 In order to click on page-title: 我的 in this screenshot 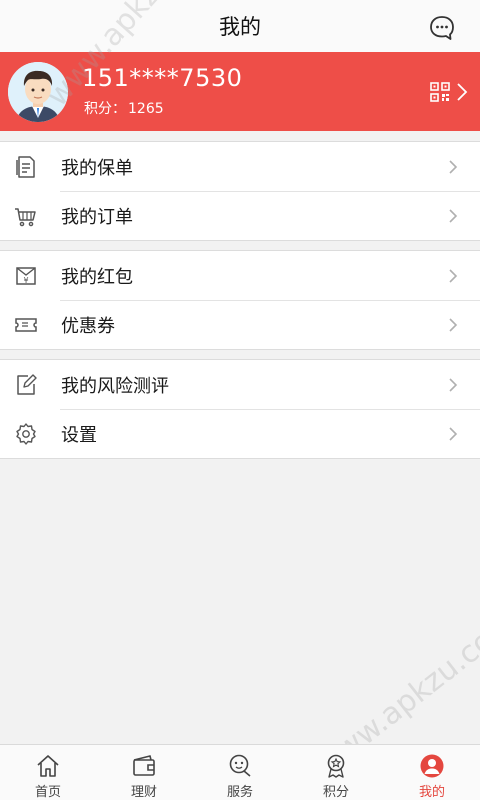, I will do `click(240, 27)`.